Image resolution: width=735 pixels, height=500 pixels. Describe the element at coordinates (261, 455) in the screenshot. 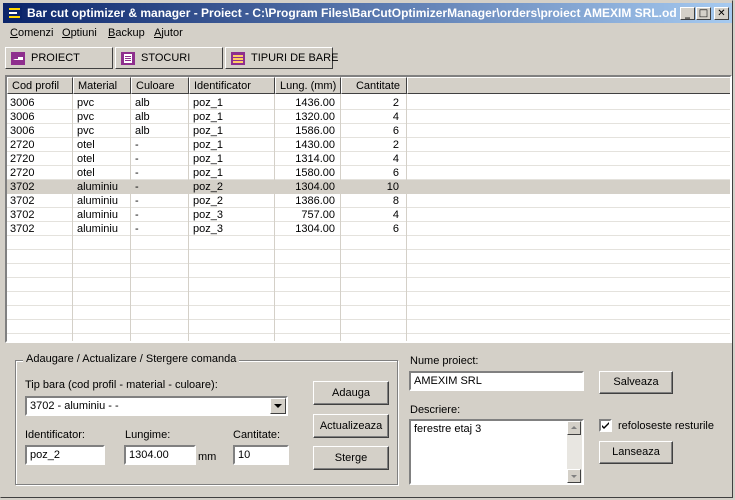

I see `quantity-input: 10` at that location.